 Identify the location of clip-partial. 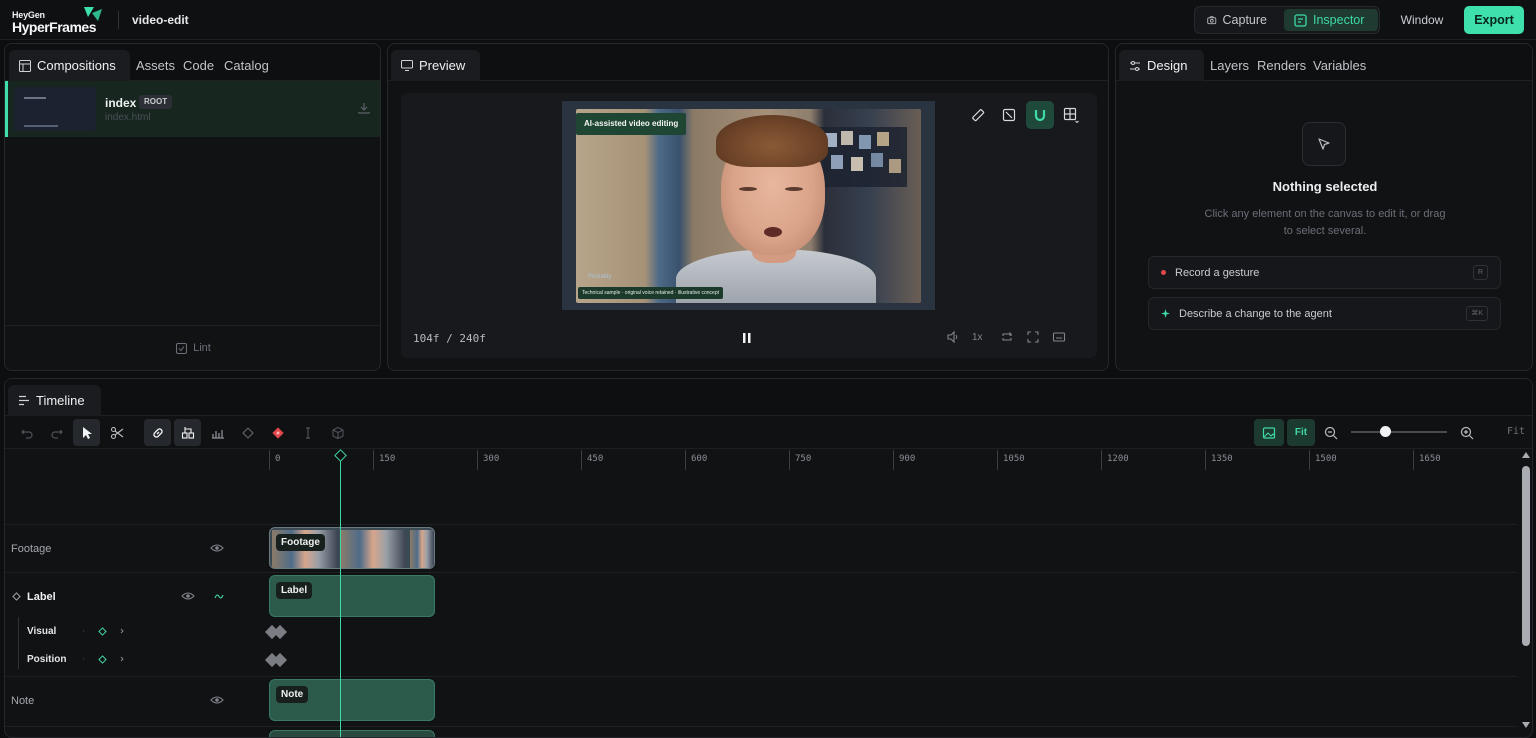
(352, 733).